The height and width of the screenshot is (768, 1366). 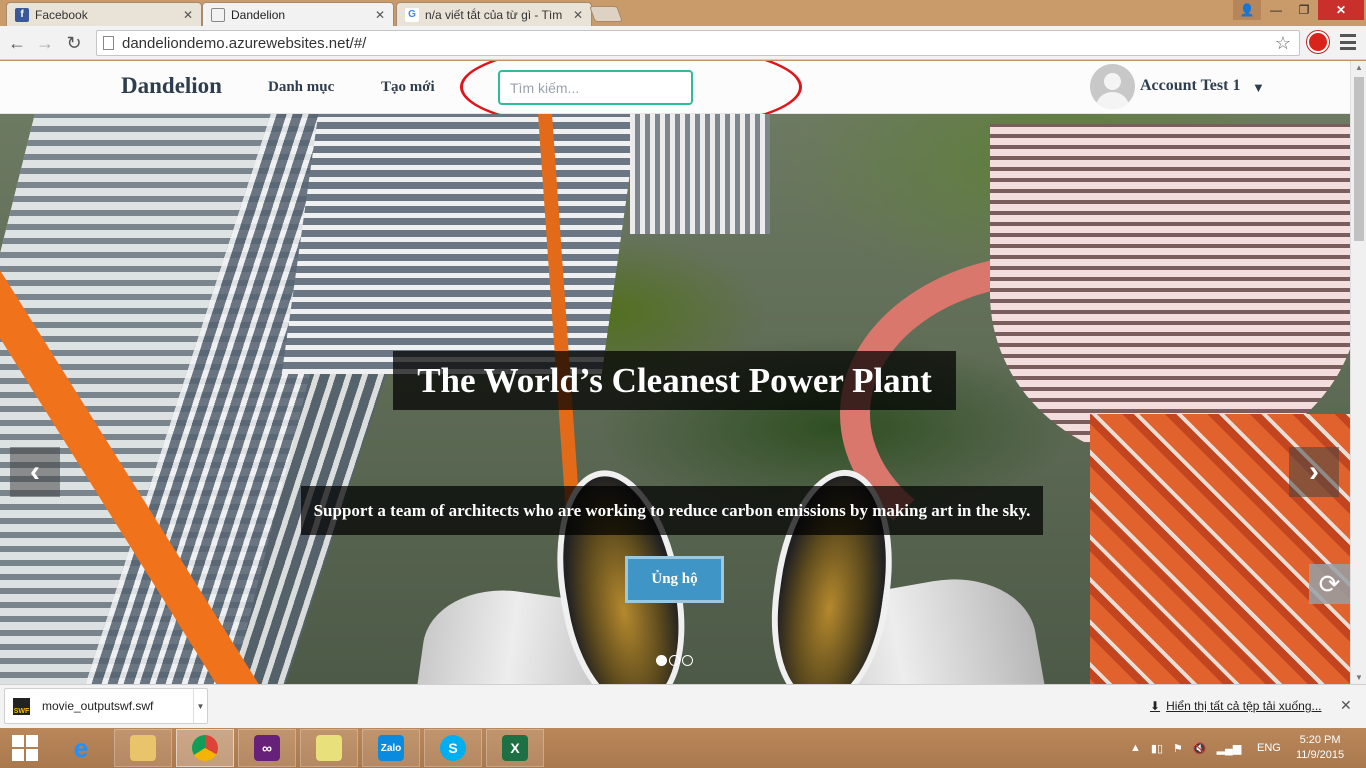 What do you see at coordinates (1247, 10) in the screenshot?
I see `user-profile-icon: 👤` at bounding box center [1247, 10].